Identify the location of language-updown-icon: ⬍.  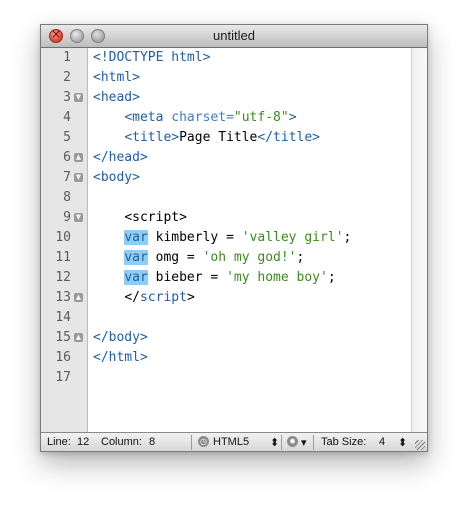
(274, 442).